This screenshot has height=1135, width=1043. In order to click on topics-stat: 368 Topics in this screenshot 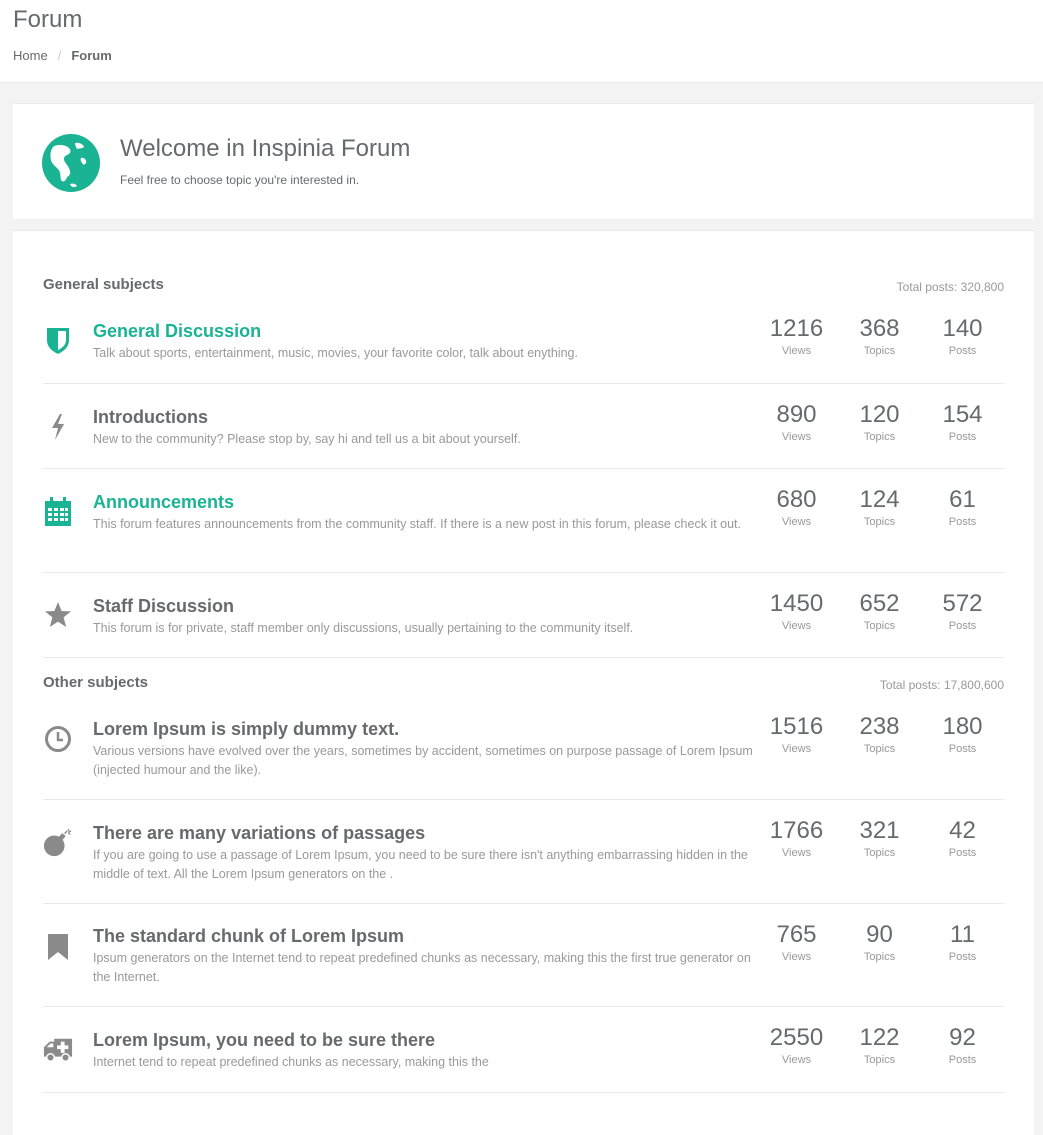, I will do `click(879, 336)`.